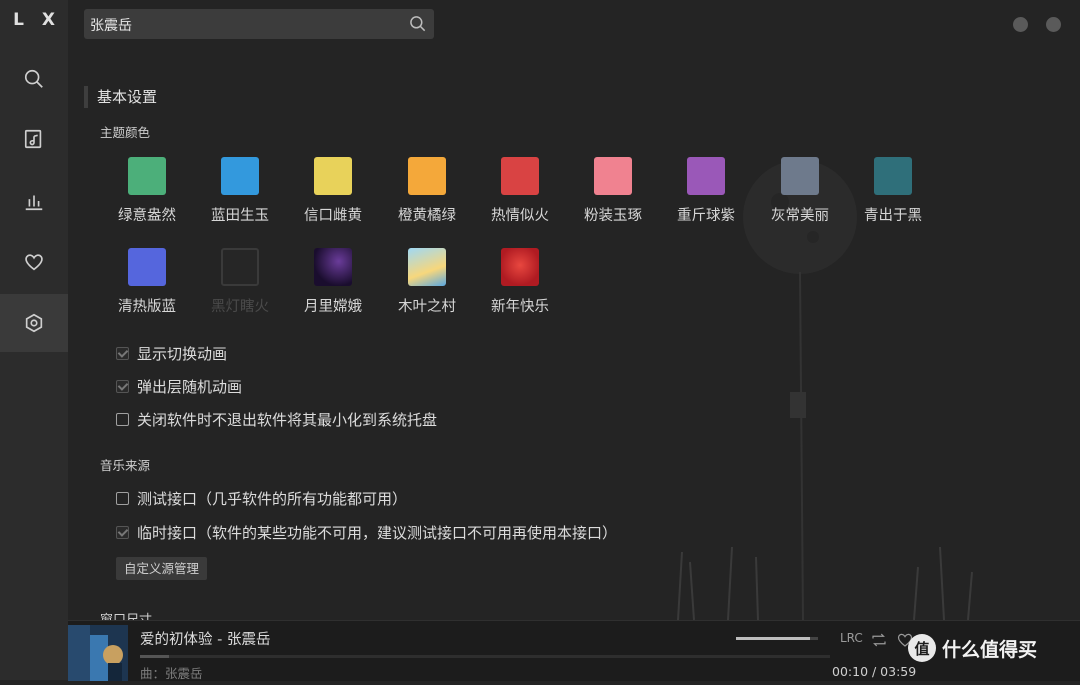 Image resolution: width=1080 pixels, height=685 pixels. I want to click on theme-label: 蓝田生玉, so click(240, 216).